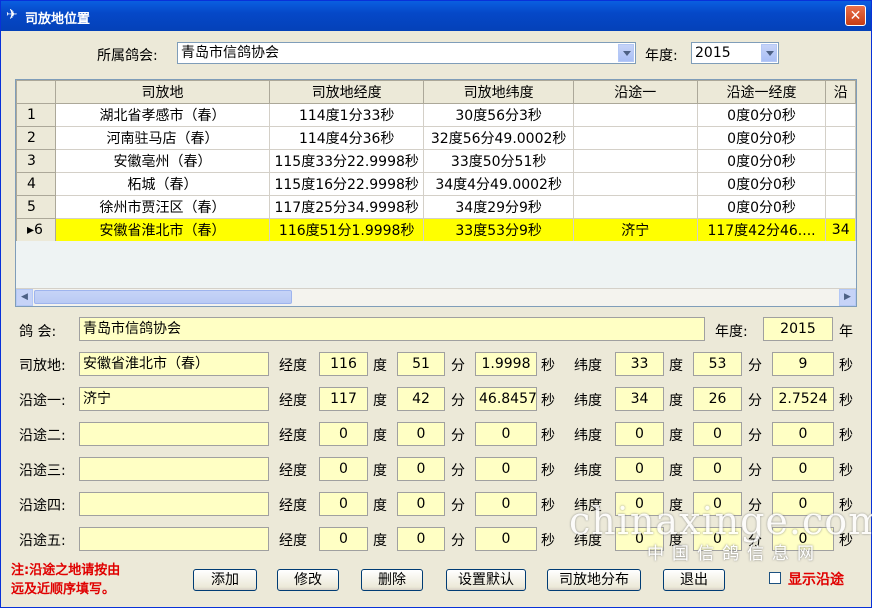  I want to click on place-name-field: 济宁, so click(174, 399).